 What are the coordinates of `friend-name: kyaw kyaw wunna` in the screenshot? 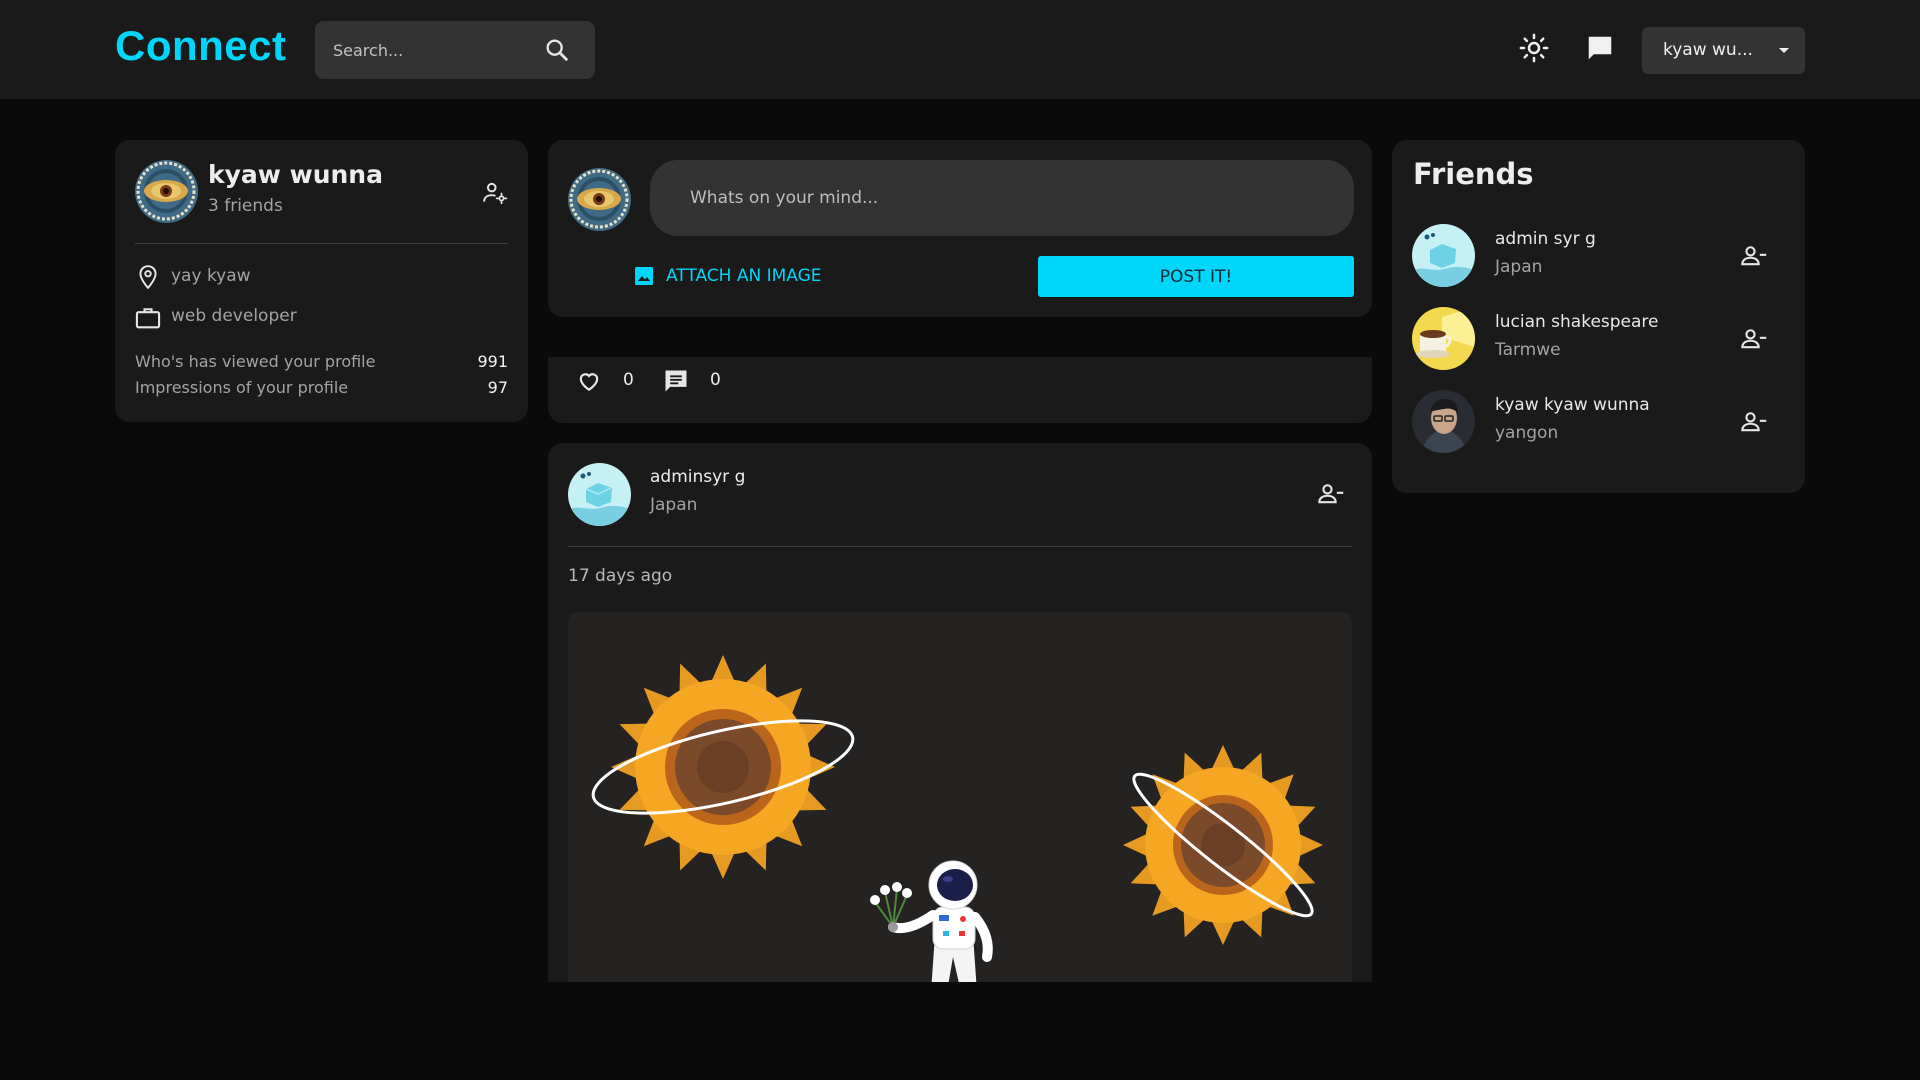 It's located at (1572, 405).